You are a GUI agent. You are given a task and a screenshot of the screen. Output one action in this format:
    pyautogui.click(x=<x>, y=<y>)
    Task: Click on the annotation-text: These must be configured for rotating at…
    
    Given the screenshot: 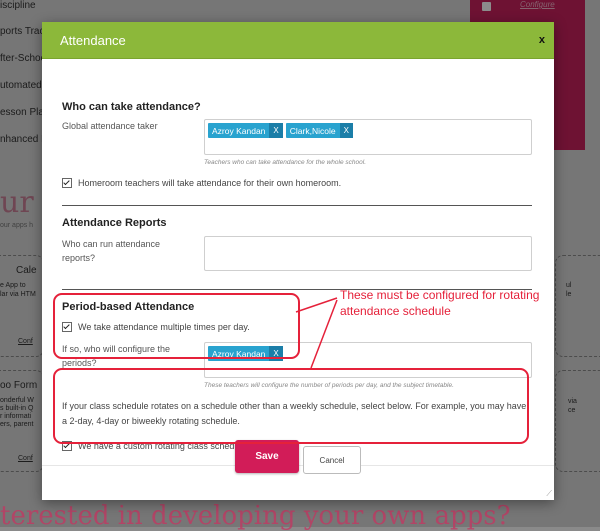 What is the action you would take?
    pyautogui.click(x=440, y=303)
    